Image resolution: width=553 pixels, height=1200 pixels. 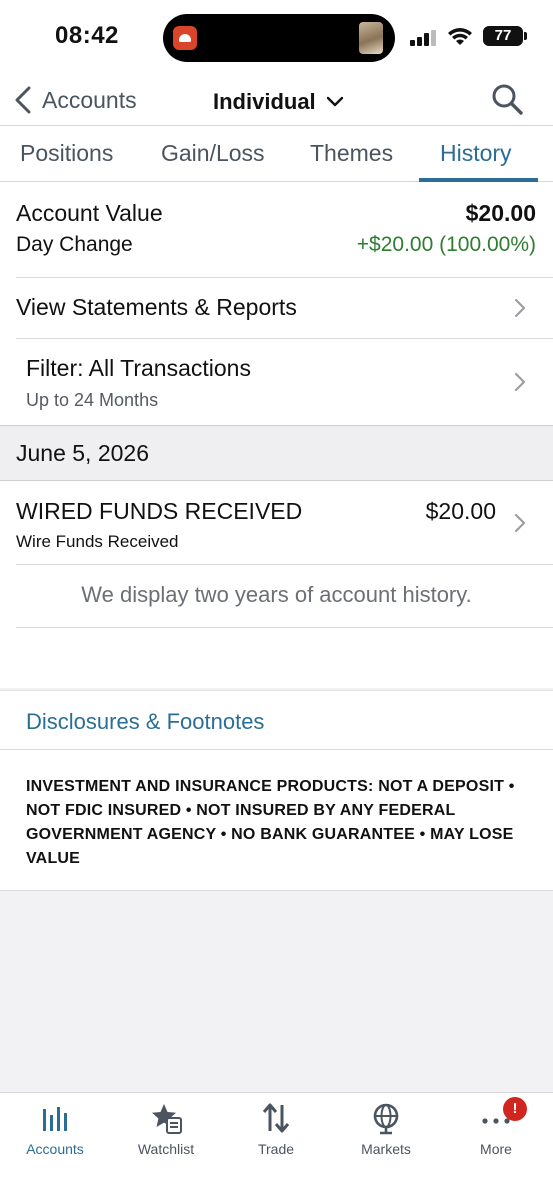 I want to click on battery-icon: 77, so click(x=505, y=36).